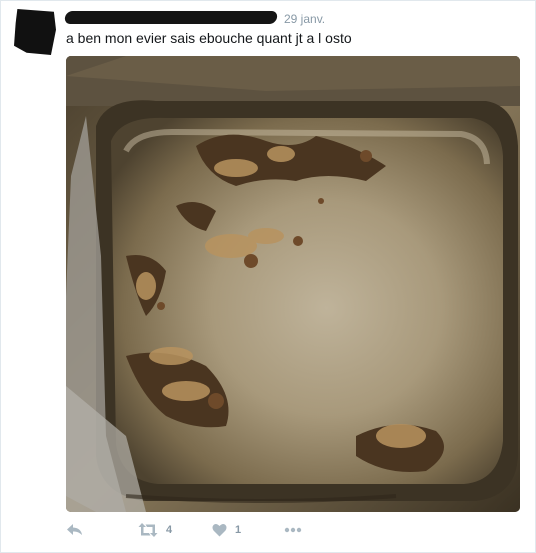  Describe the element at coordinates (304, 19) in the screenshot. I see `tweet-timestamp: 29 janv.` at that location.